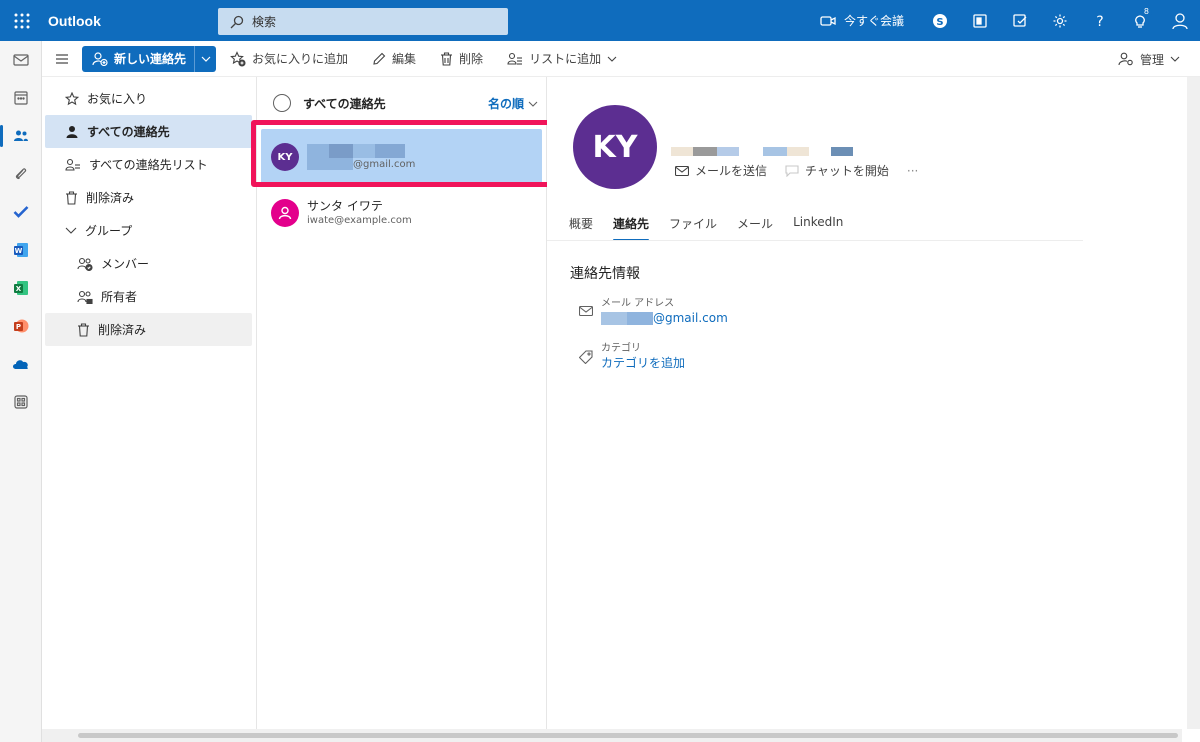  I want to click on more-apps-icon, so click(21, 402).